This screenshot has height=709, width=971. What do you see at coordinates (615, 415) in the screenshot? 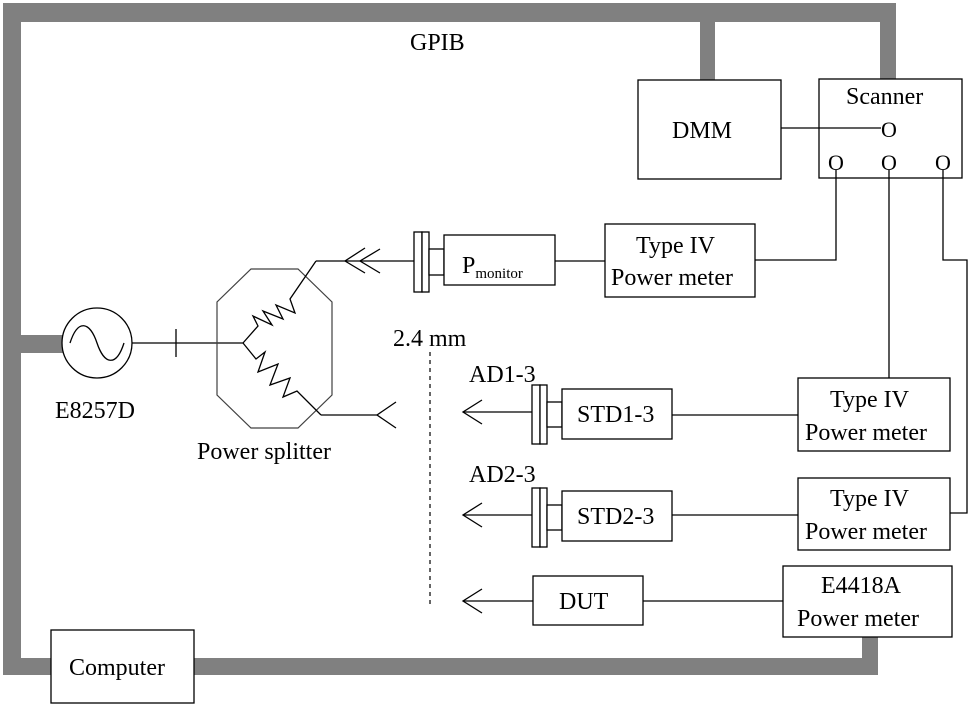
I see `std1-label: STD1-3` at bounding box center [615, 415].